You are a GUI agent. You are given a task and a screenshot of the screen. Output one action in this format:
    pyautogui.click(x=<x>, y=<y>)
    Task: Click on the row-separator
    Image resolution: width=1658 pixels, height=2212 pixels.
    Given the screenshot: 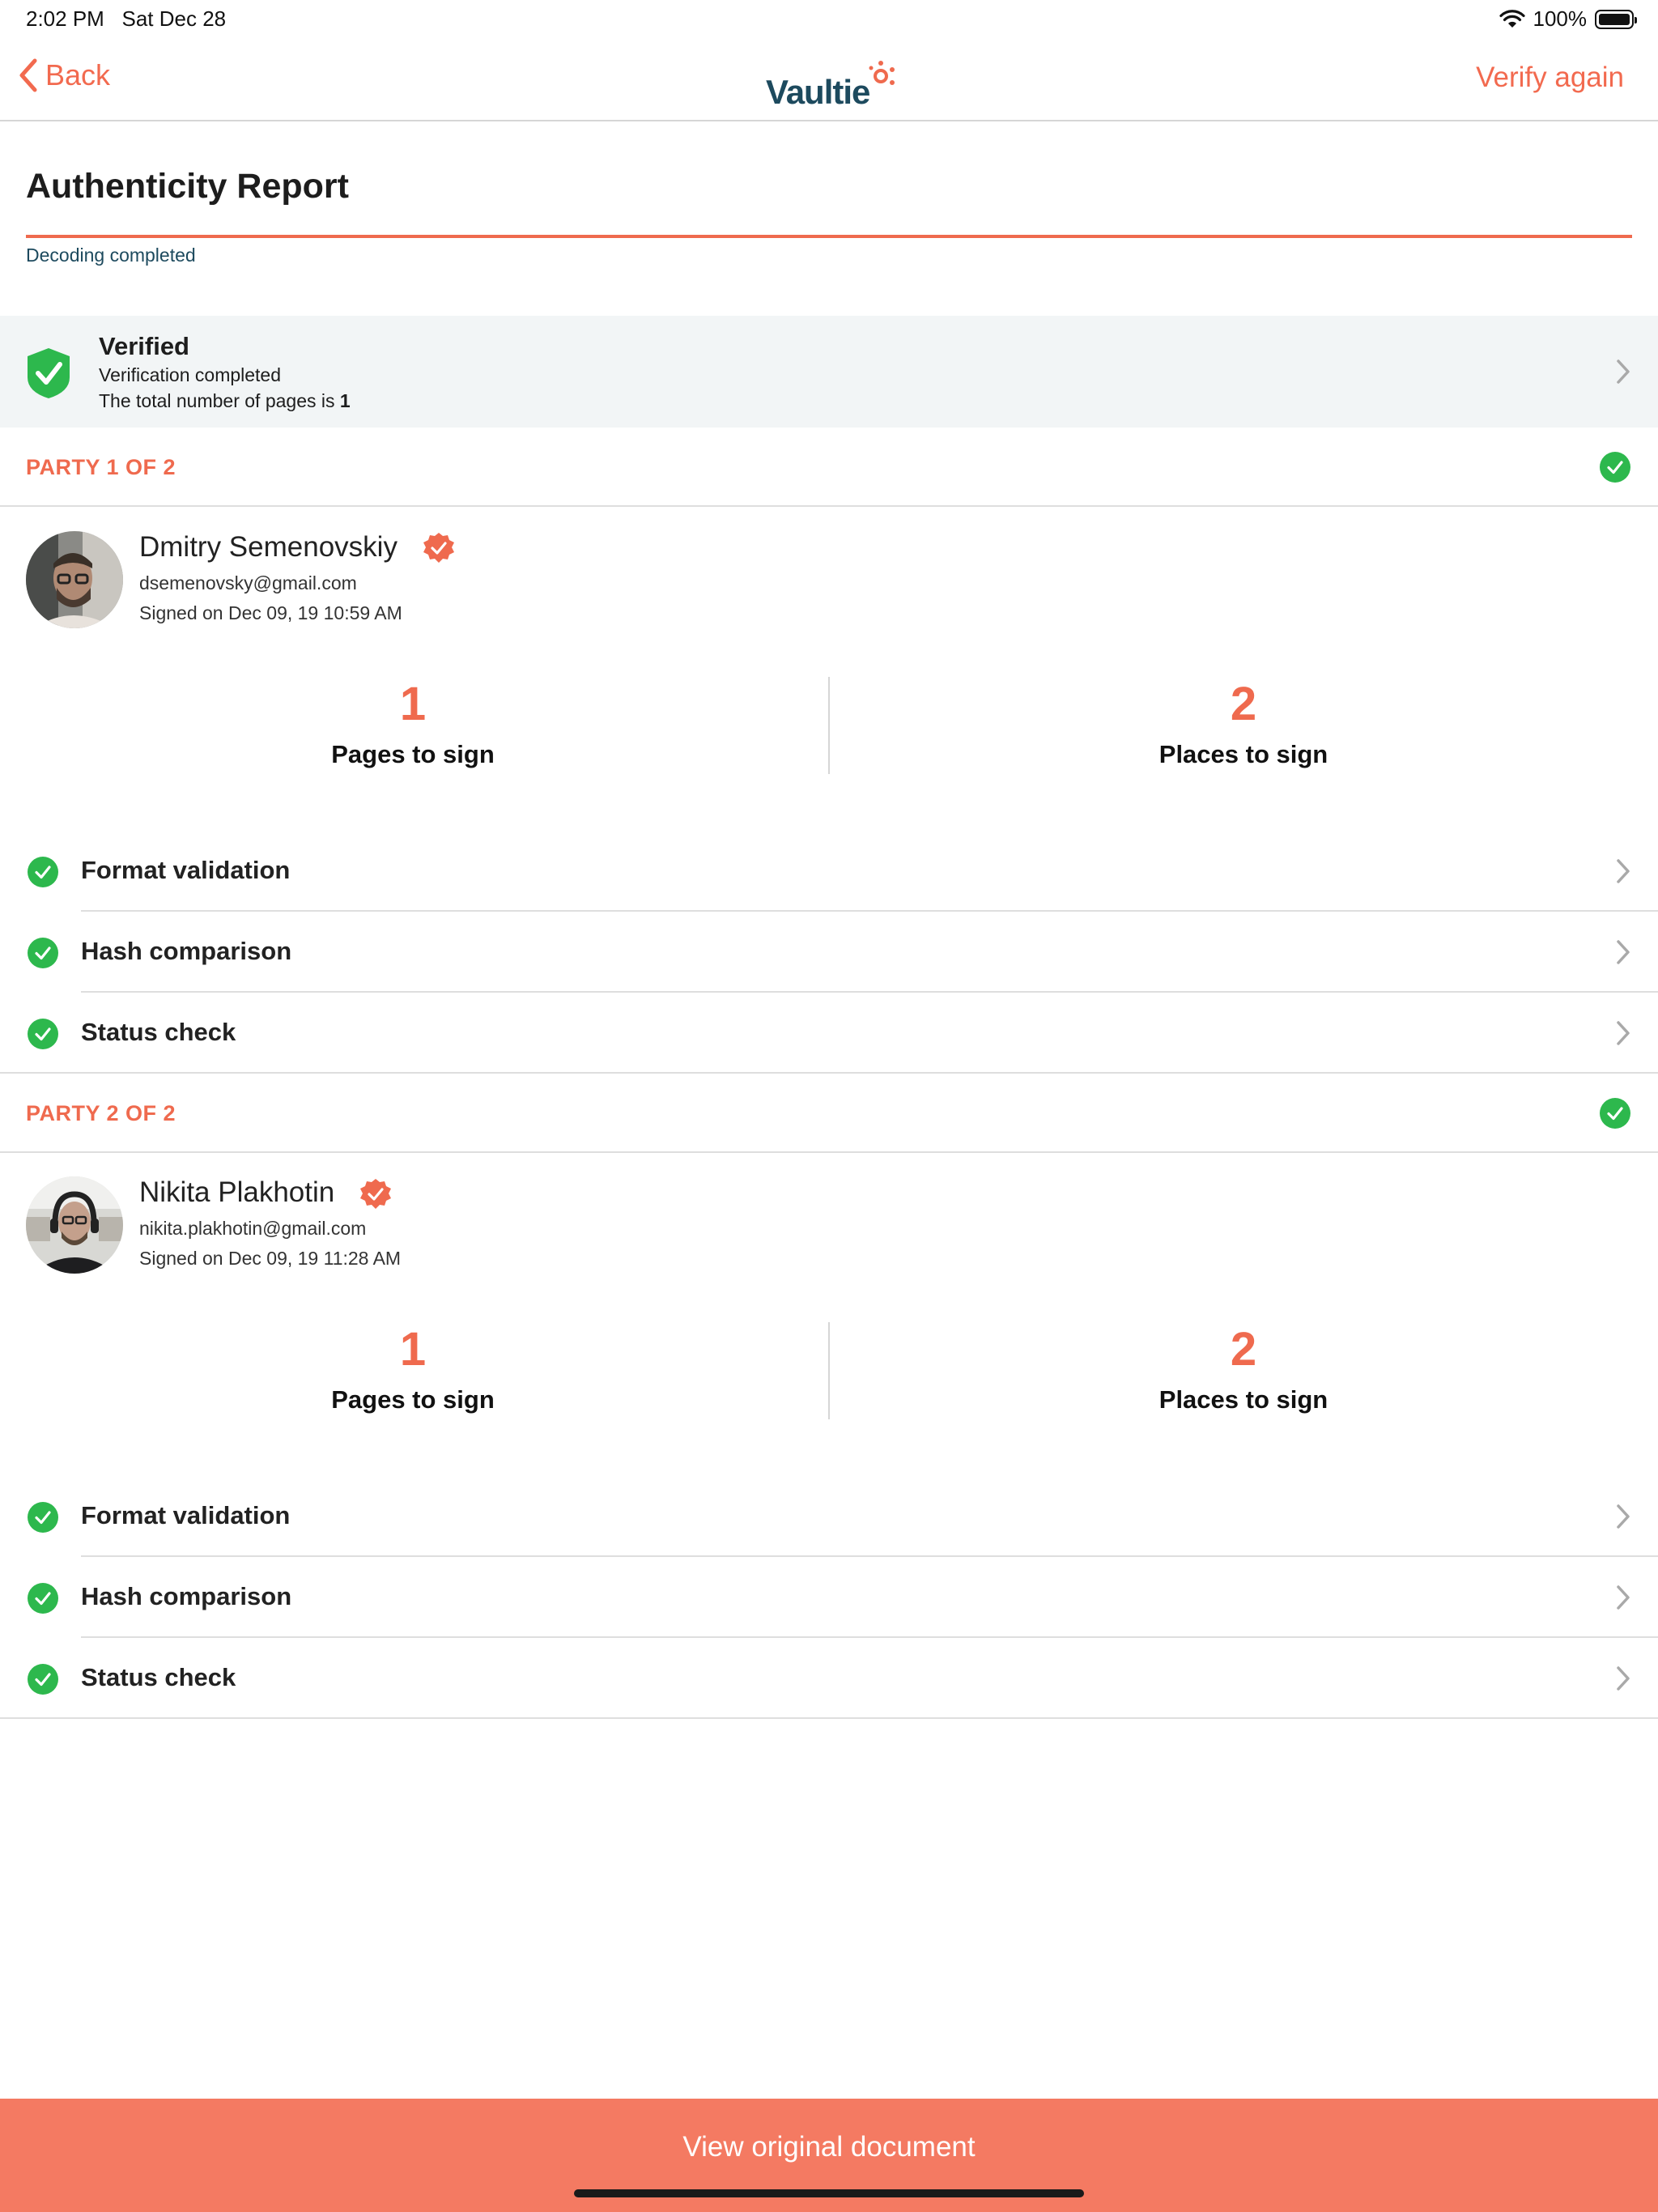 What is the action you would take?
    pyautogui.click(x=829, y=1718)
    